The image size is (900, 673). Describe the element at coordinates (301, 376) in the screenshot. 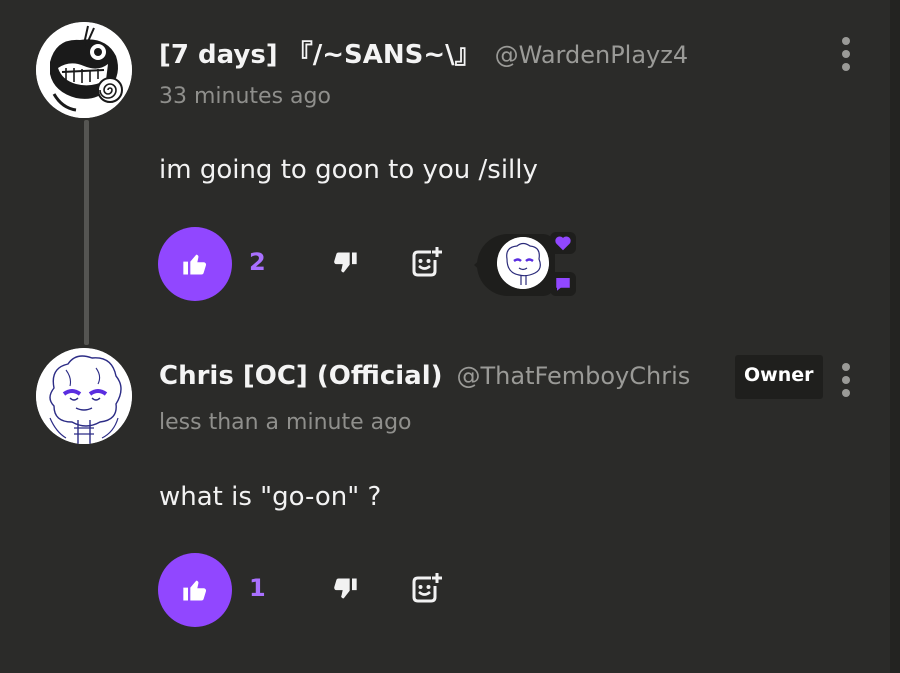

I see `author-name: Chris [OC] (Official)` at that location.